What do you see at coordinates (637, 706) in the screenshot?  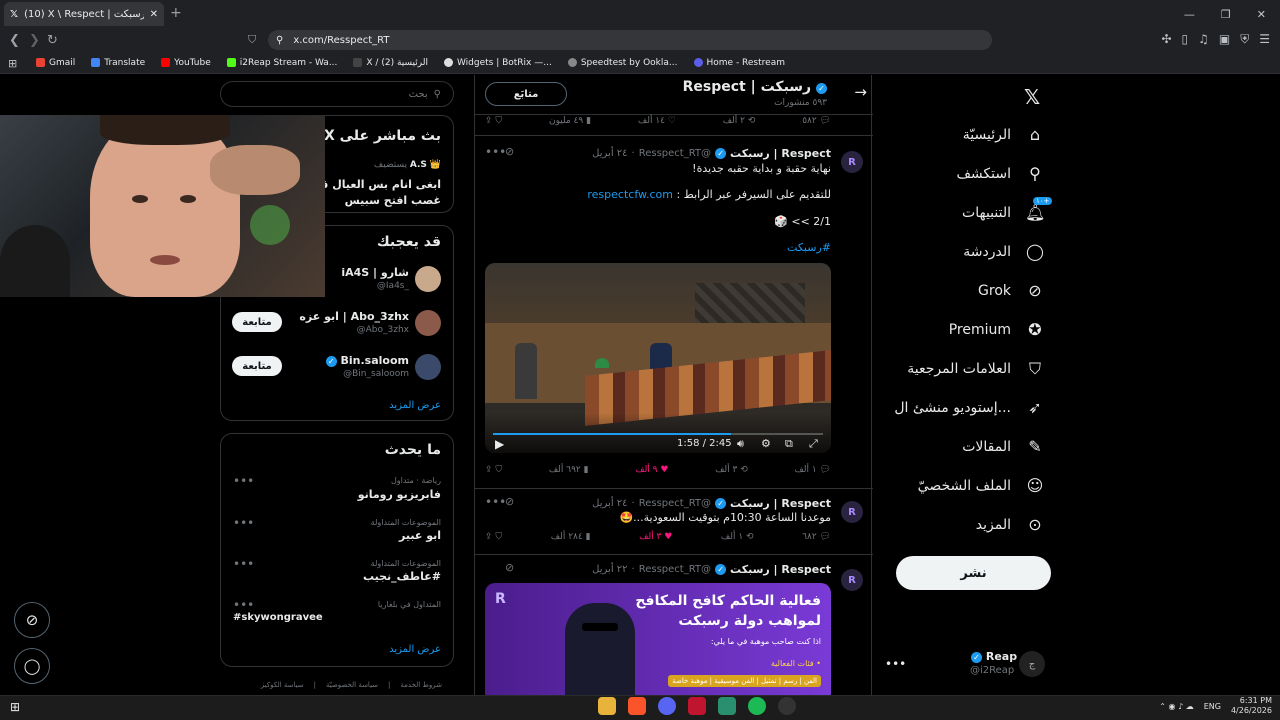 I see `brave-icon` at bounding box center [637, 706].